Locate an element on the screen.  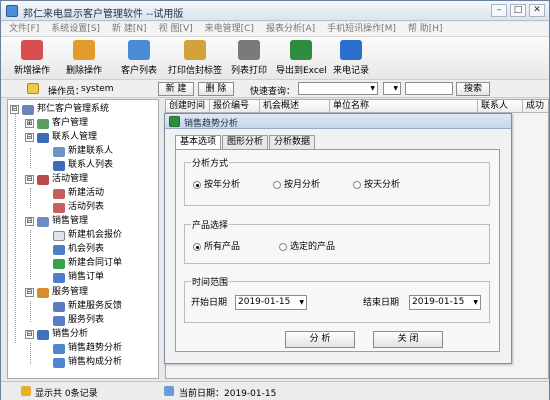
print-envelope-button: 打印信封标签 is located at coordinates (195, 58).